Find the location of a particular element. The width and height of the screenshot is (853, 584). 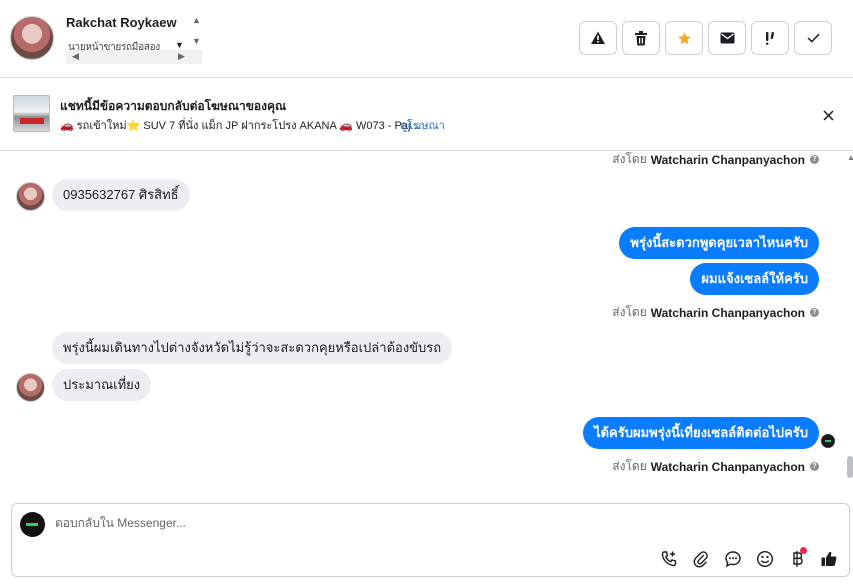

header-actions is located at coordinates (705, 38).